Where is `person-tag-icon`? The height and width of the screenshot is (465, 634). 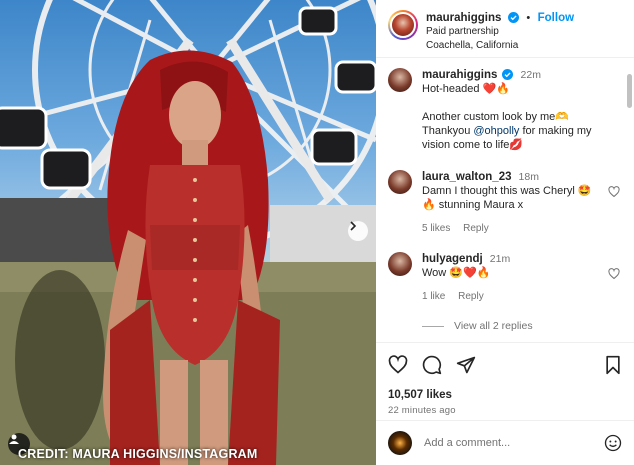 person-tag-icon is located at coordinates (14, 439).